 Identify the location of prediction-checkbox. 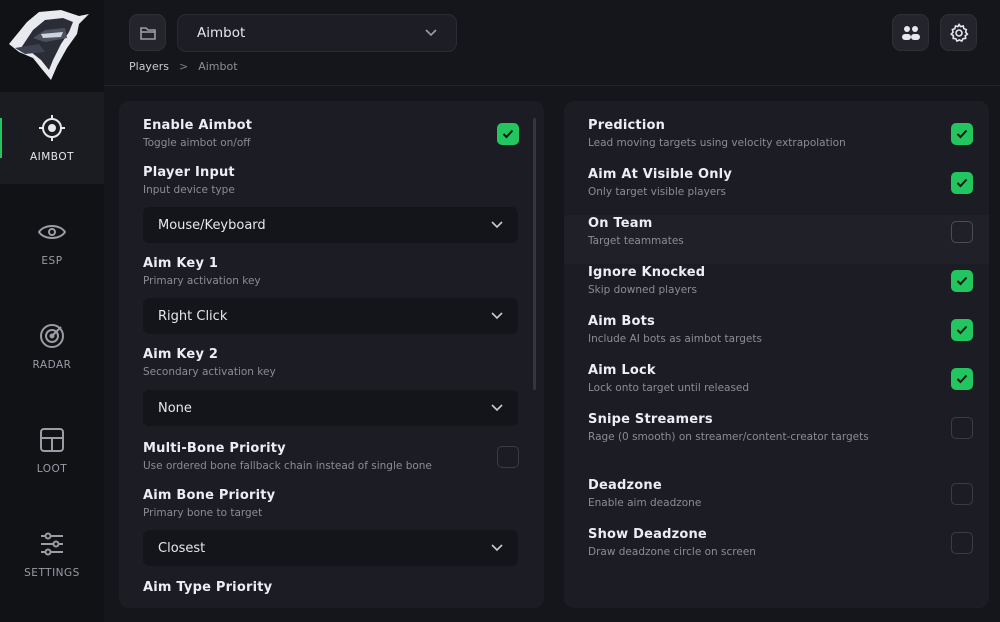
(962, 134).